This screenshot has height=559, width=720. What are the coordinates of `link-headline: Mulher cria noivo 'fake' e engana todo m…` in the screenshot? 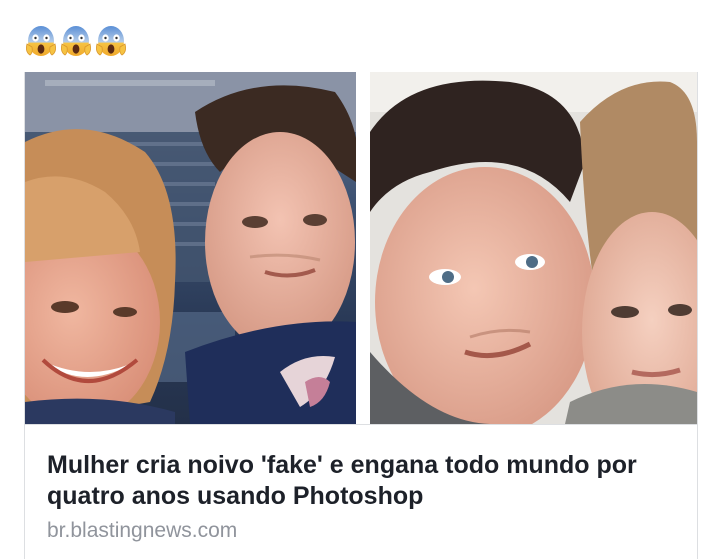 It's located at (367, 481).